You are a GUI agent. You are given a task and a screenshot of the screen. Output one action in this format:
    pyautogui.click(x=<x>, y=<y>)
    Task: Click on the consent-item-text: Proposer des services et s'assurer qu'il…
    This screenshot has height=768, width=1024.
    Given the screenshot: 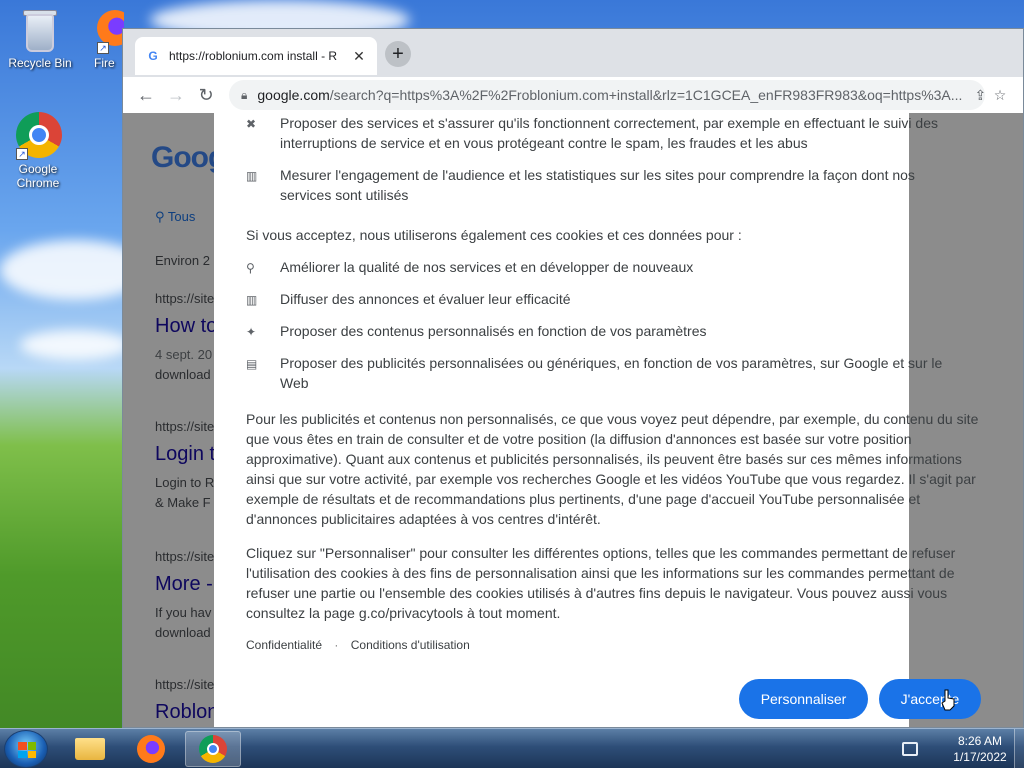 What is the action you would take?
    pyautogui.click(x=609, y=133)
    